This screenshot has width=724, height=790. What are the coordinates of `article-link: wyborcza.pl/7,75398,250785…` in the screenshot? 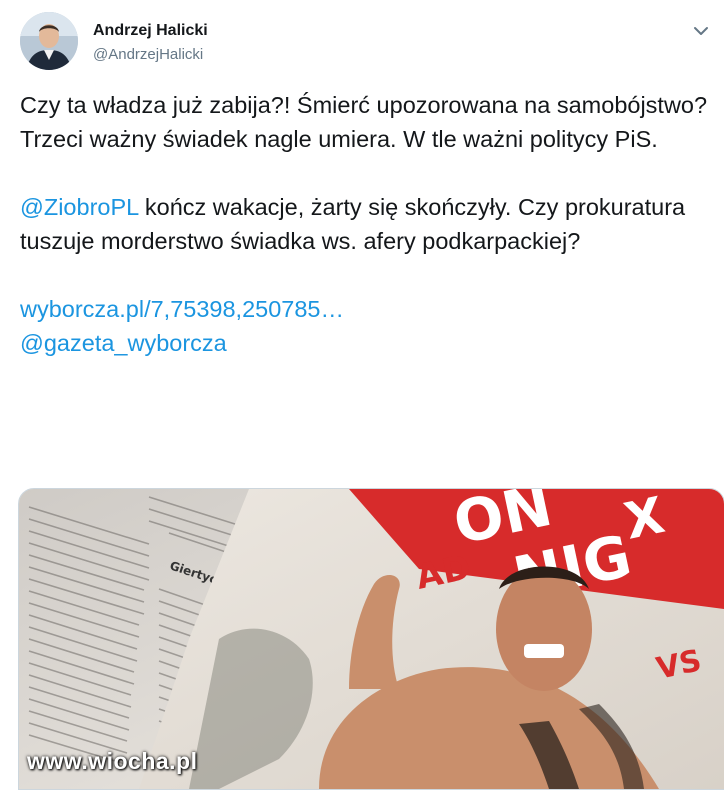 It's located at (182, 309).